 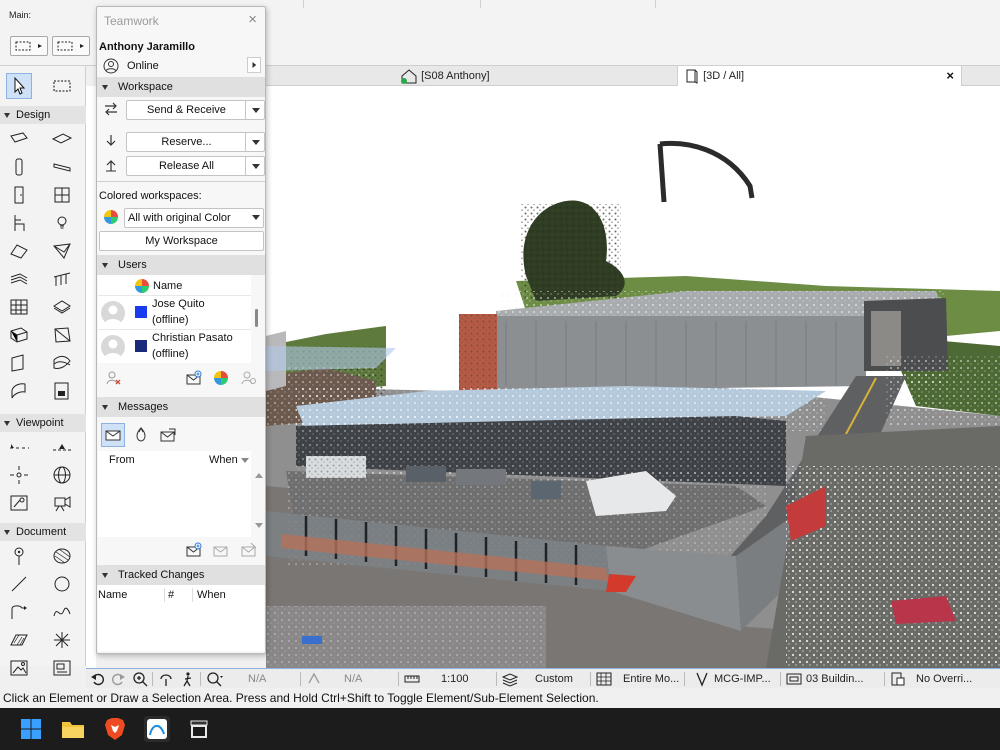 I want to click on status-menu-arrow-icon, so click(x=254, y=65).